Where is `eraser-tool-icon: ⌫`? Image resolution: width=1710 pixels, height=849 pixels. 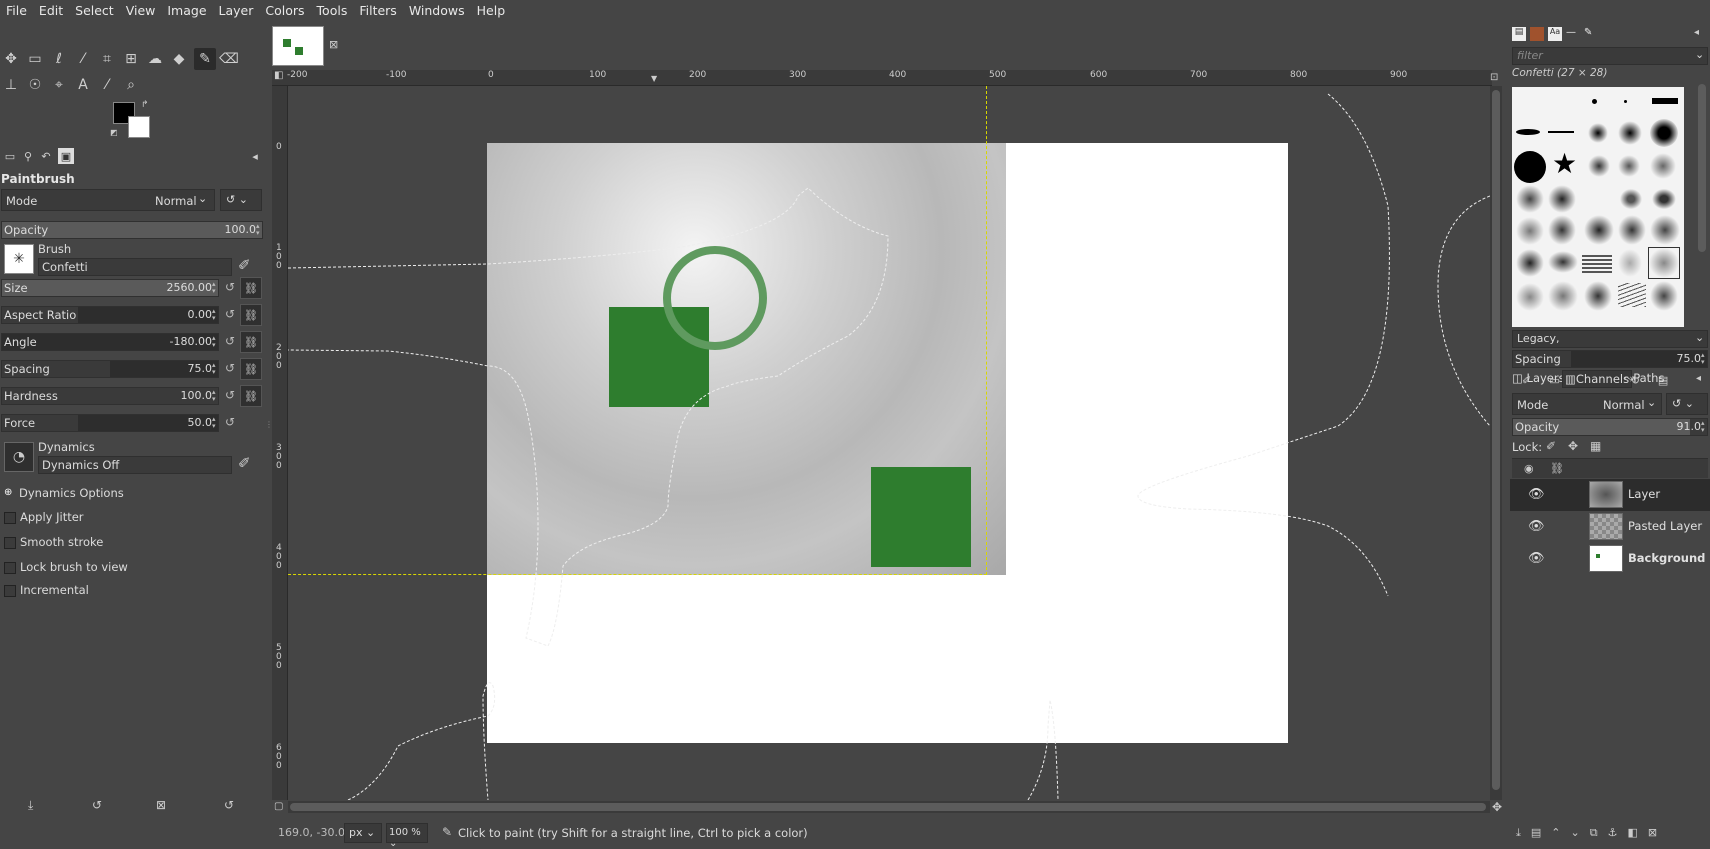 eraser-tool-icon: ⌫ is located at coordinates (229, 59).